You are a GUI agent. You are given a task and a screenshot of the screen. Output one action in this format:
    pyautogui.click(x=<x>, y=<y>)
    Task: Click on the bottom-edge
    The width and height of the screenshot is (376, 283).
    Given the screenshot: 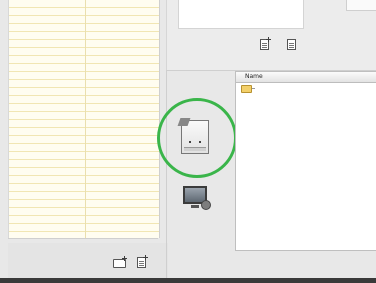 What is the action you would take?
    pyautogui.click(x=188, y=280)
    